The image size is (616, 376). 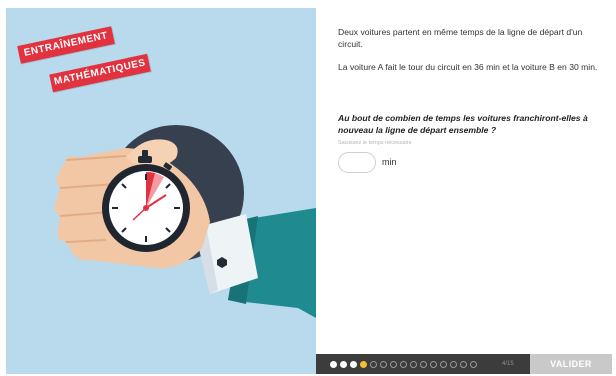 I want to click on step-counter: 4/15, so click(x=508, y=364).